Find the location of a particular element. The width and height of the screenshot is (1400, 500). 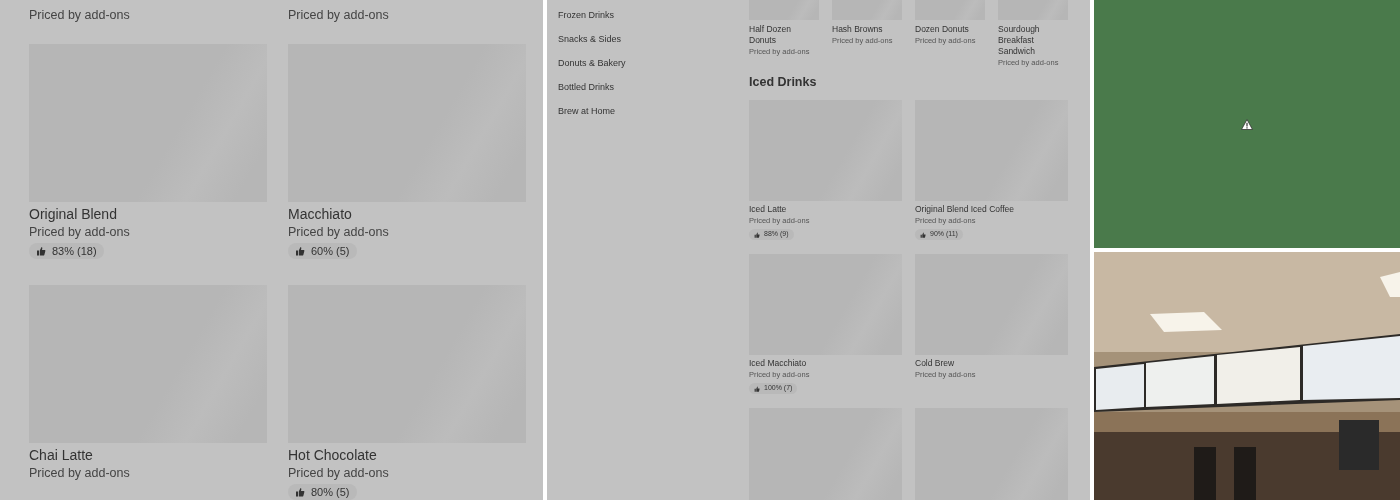

sidebar-item: Donuts & Bakery is located at coordinates (653, 63).